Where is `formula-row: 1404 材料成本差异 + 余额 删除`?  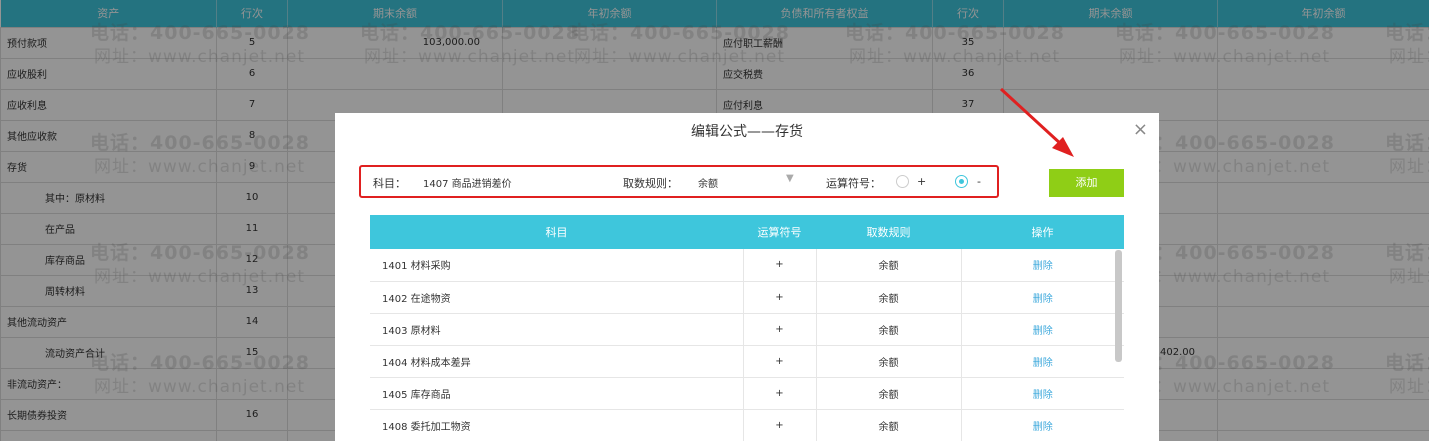 formula-row: 1404 材料成本差异 + 余额 删除 is located at coordinates (747, 361).